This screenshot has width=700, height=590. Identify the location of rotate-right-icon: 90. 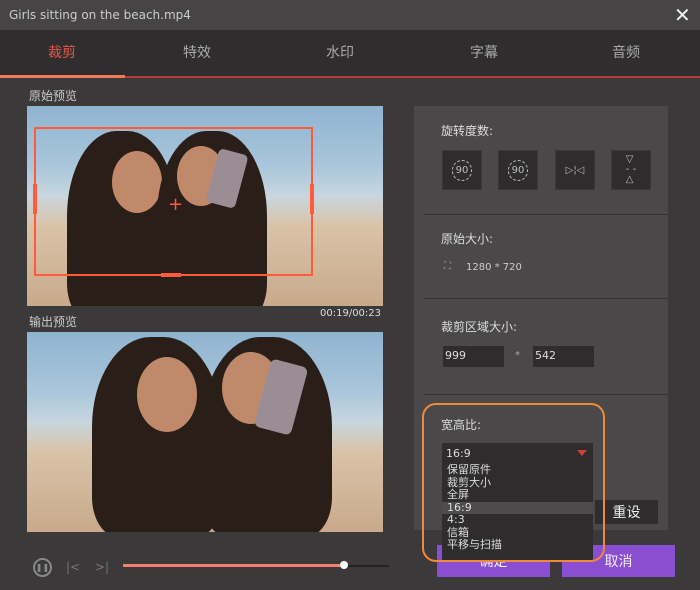
(518, 170).